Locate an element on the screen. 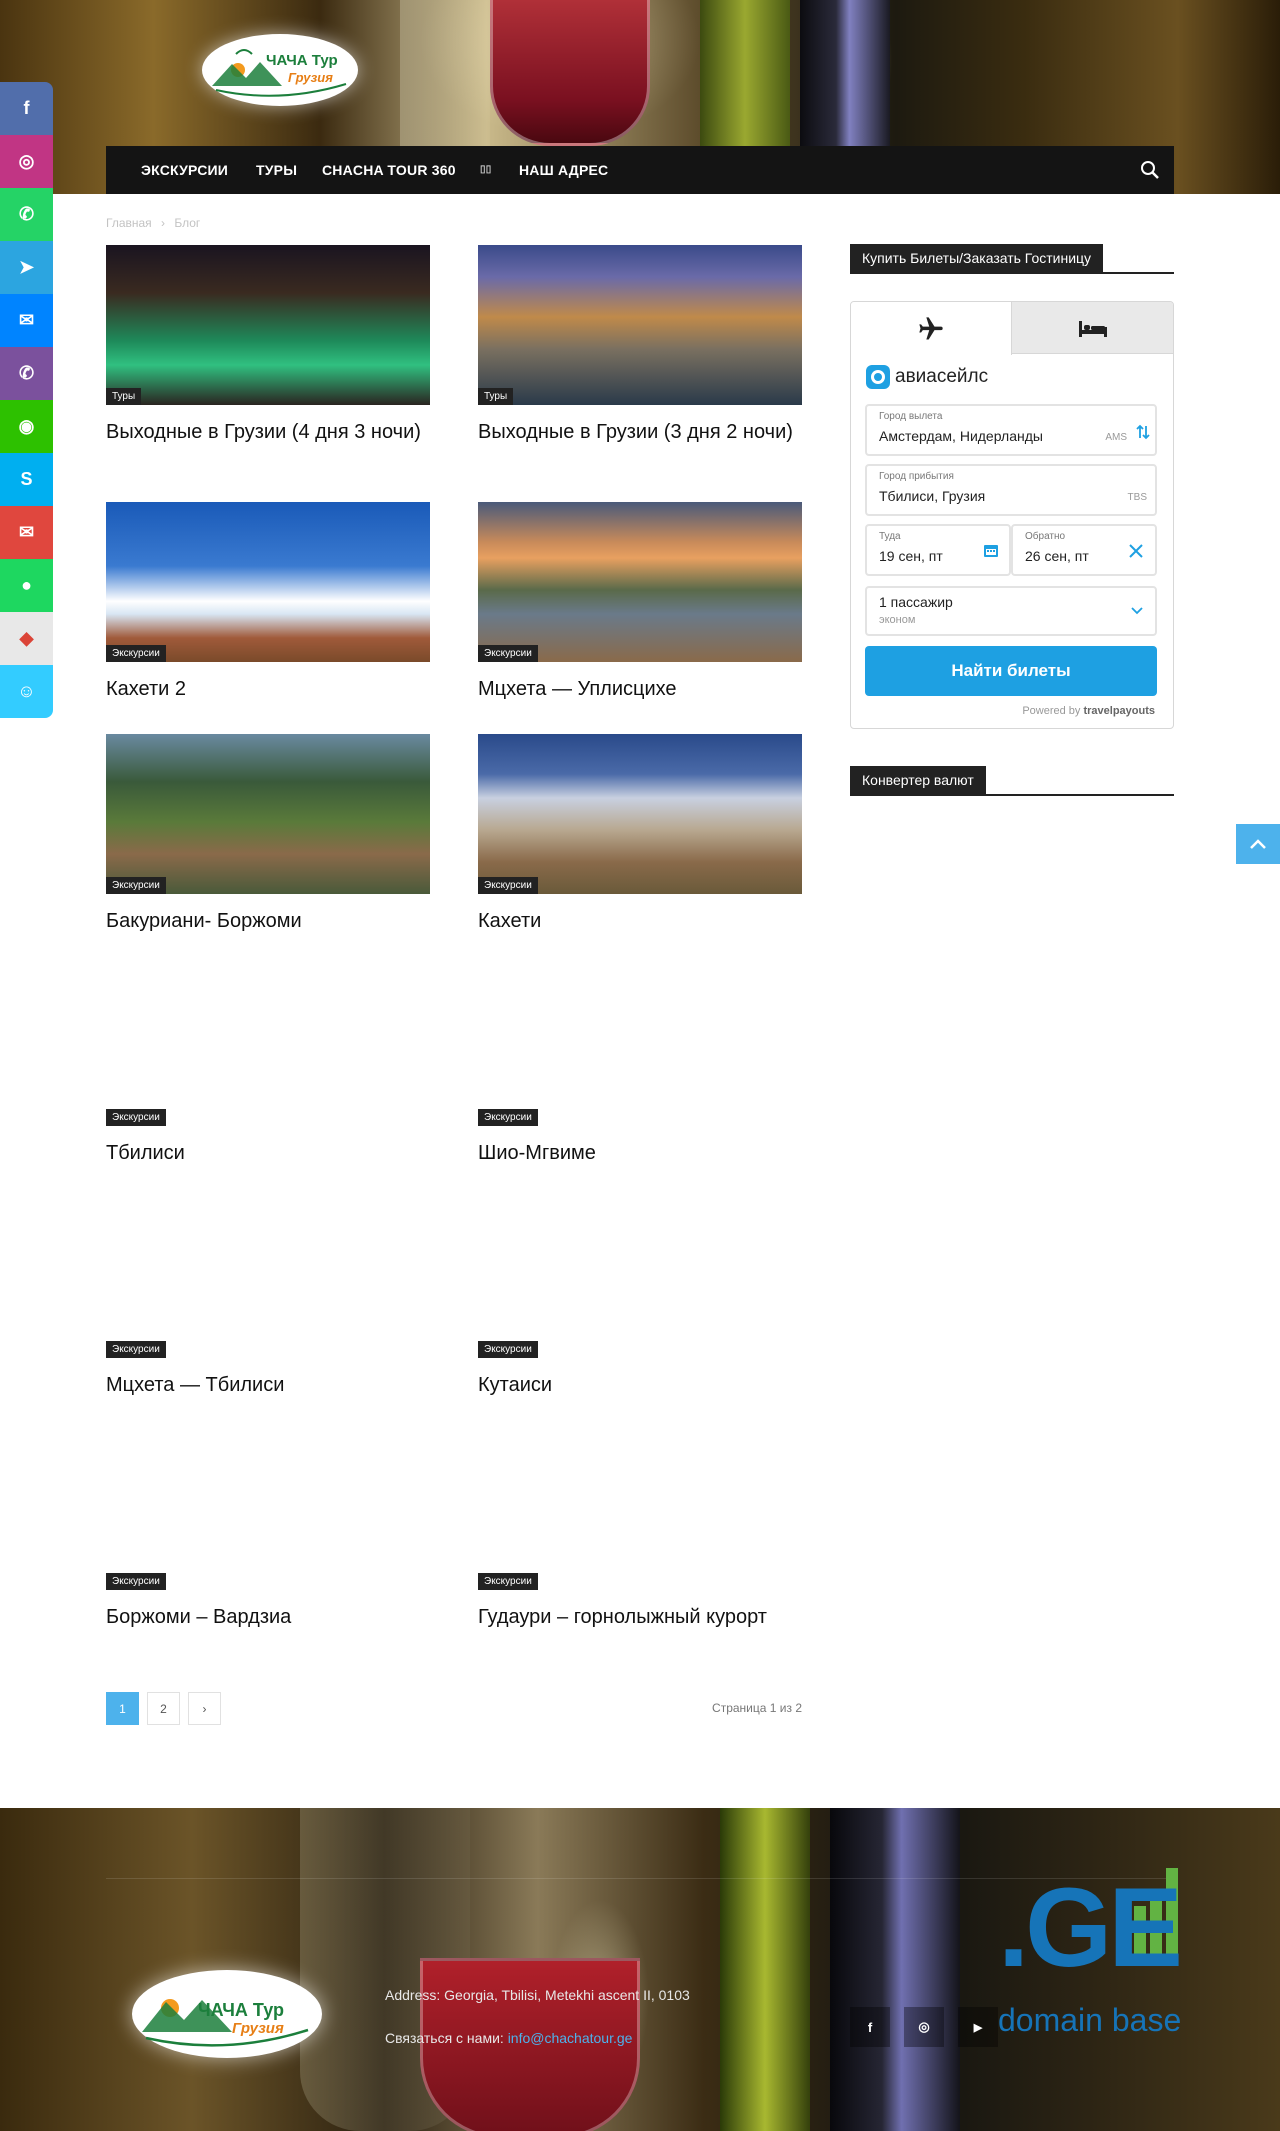 This screenshot has height=2131, width=1280. footer-logo: ЧАЧА Тур Грузия is located at coordinates (227, 2014).